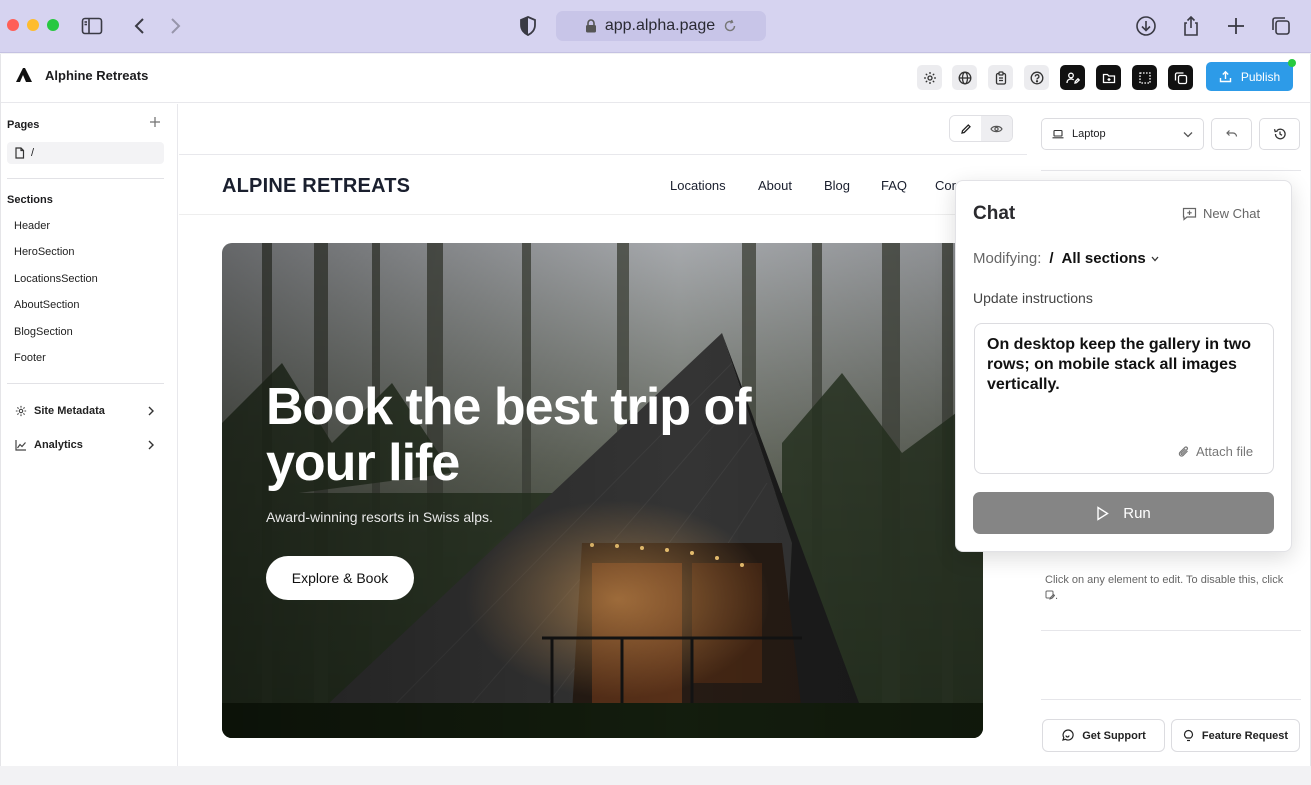  I want to click on get-support-button: Get Support, so click(1103, 735).